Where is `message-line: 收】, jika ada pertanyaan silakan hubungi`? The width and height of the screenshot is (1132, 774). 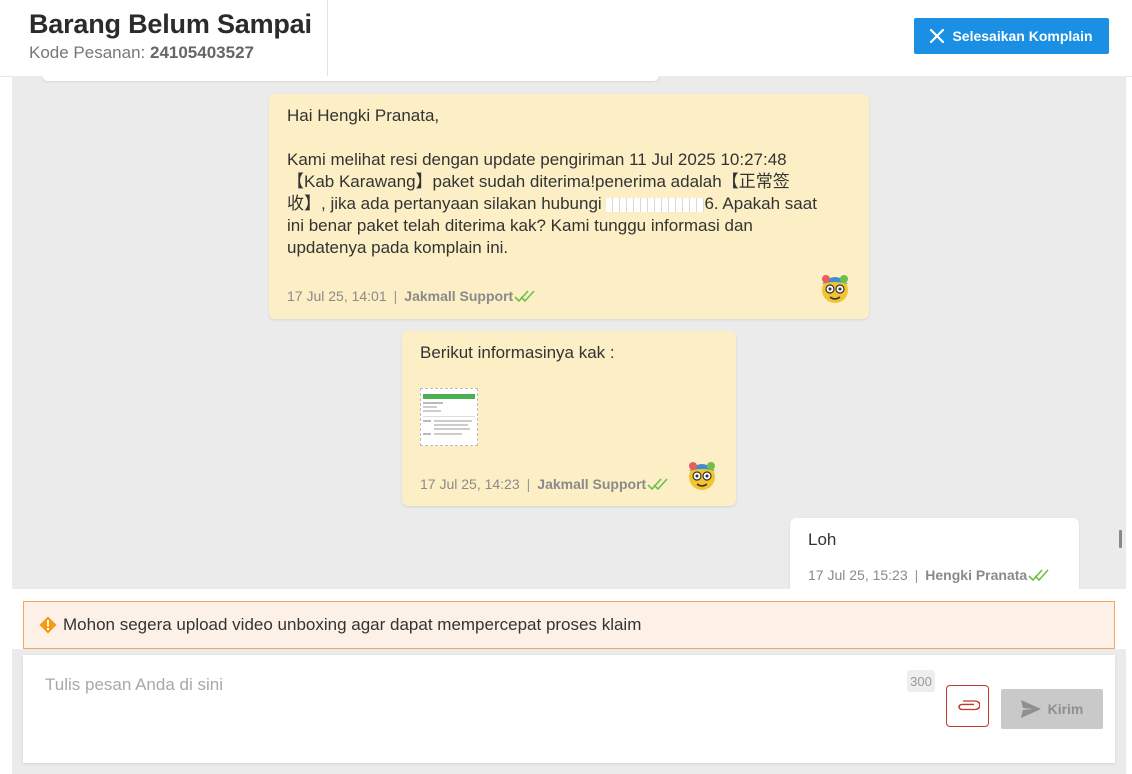 message-line: 收】, jika ada pertanyaan silakan hubungi is located at coordinates (447, 203).